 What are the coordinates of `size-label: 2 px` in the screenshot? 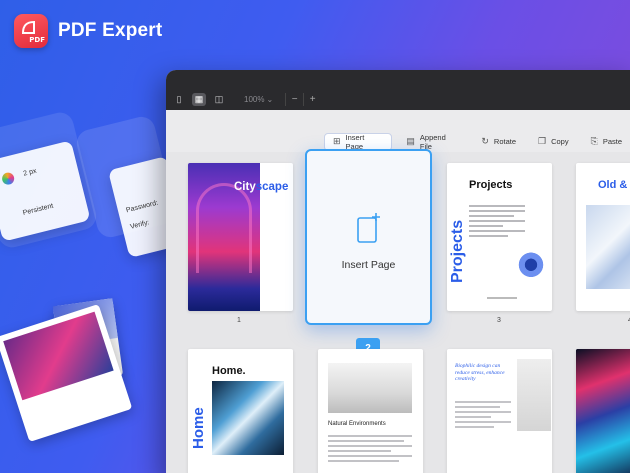 It's located at (30, 172).